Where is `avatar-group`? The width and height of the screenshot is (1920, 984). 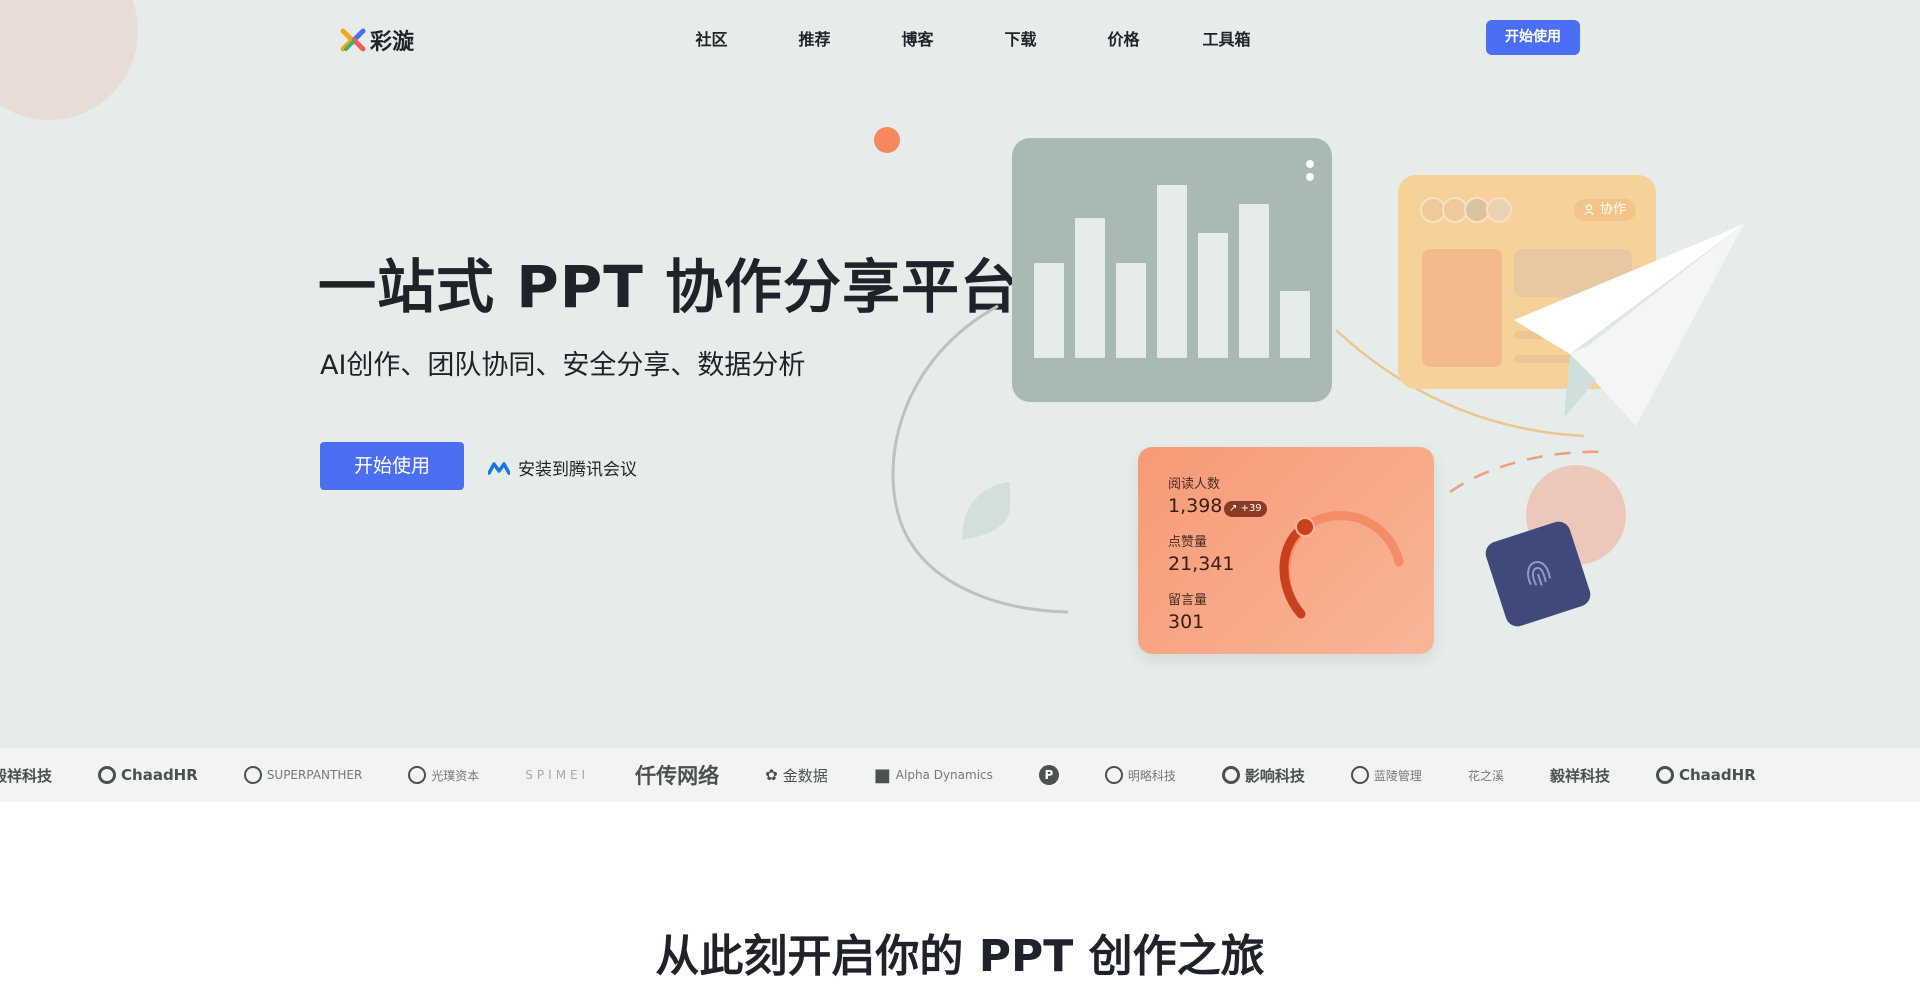 avatar-group is located at coordinates (1466, 210).